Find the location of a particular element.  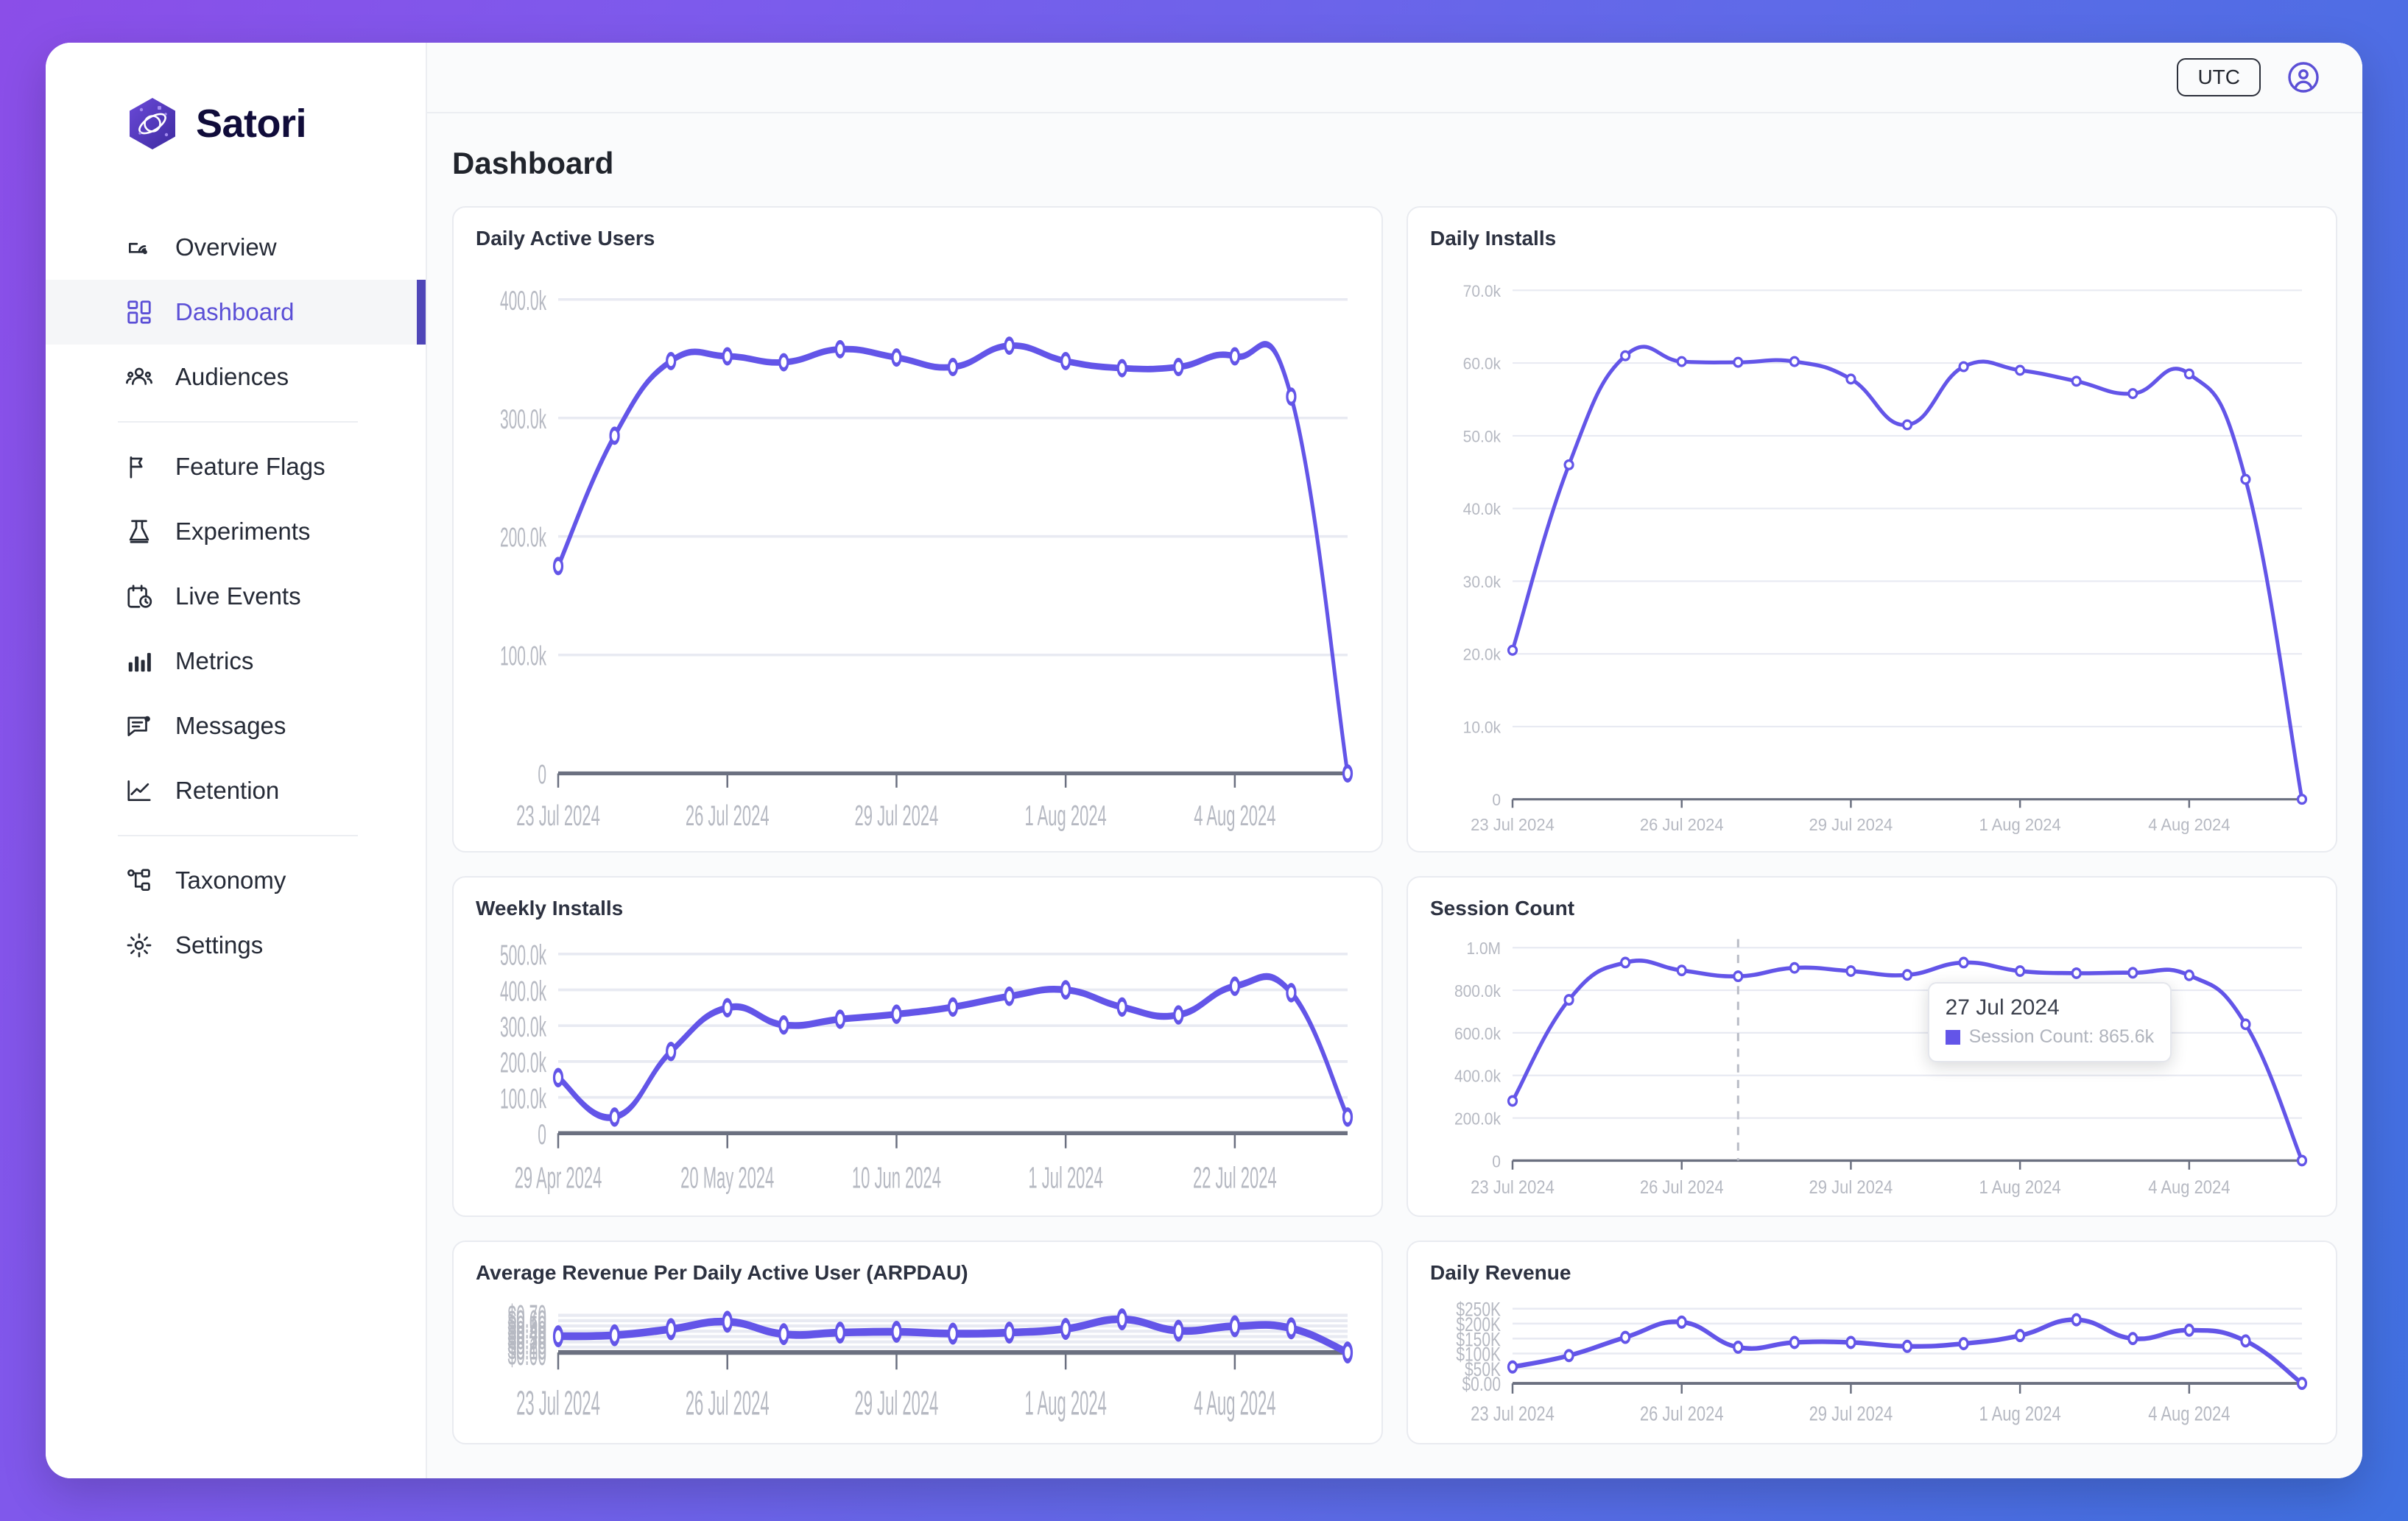

svg-text: $250K is located at coordinates (1478, 1310).